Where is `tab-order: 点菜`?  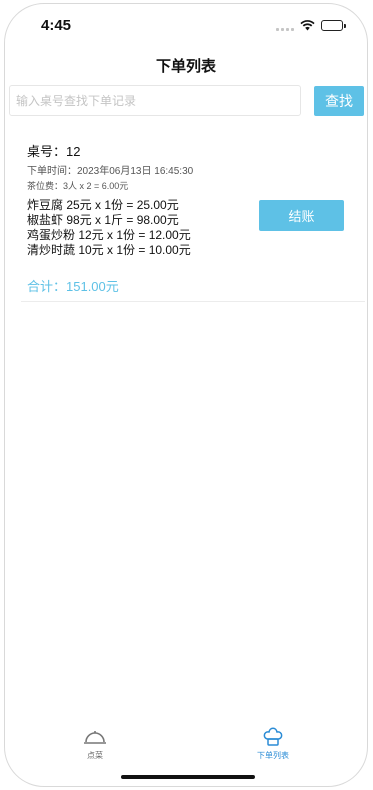
tab-order: 点菜 is located at coordinates (95, 740).